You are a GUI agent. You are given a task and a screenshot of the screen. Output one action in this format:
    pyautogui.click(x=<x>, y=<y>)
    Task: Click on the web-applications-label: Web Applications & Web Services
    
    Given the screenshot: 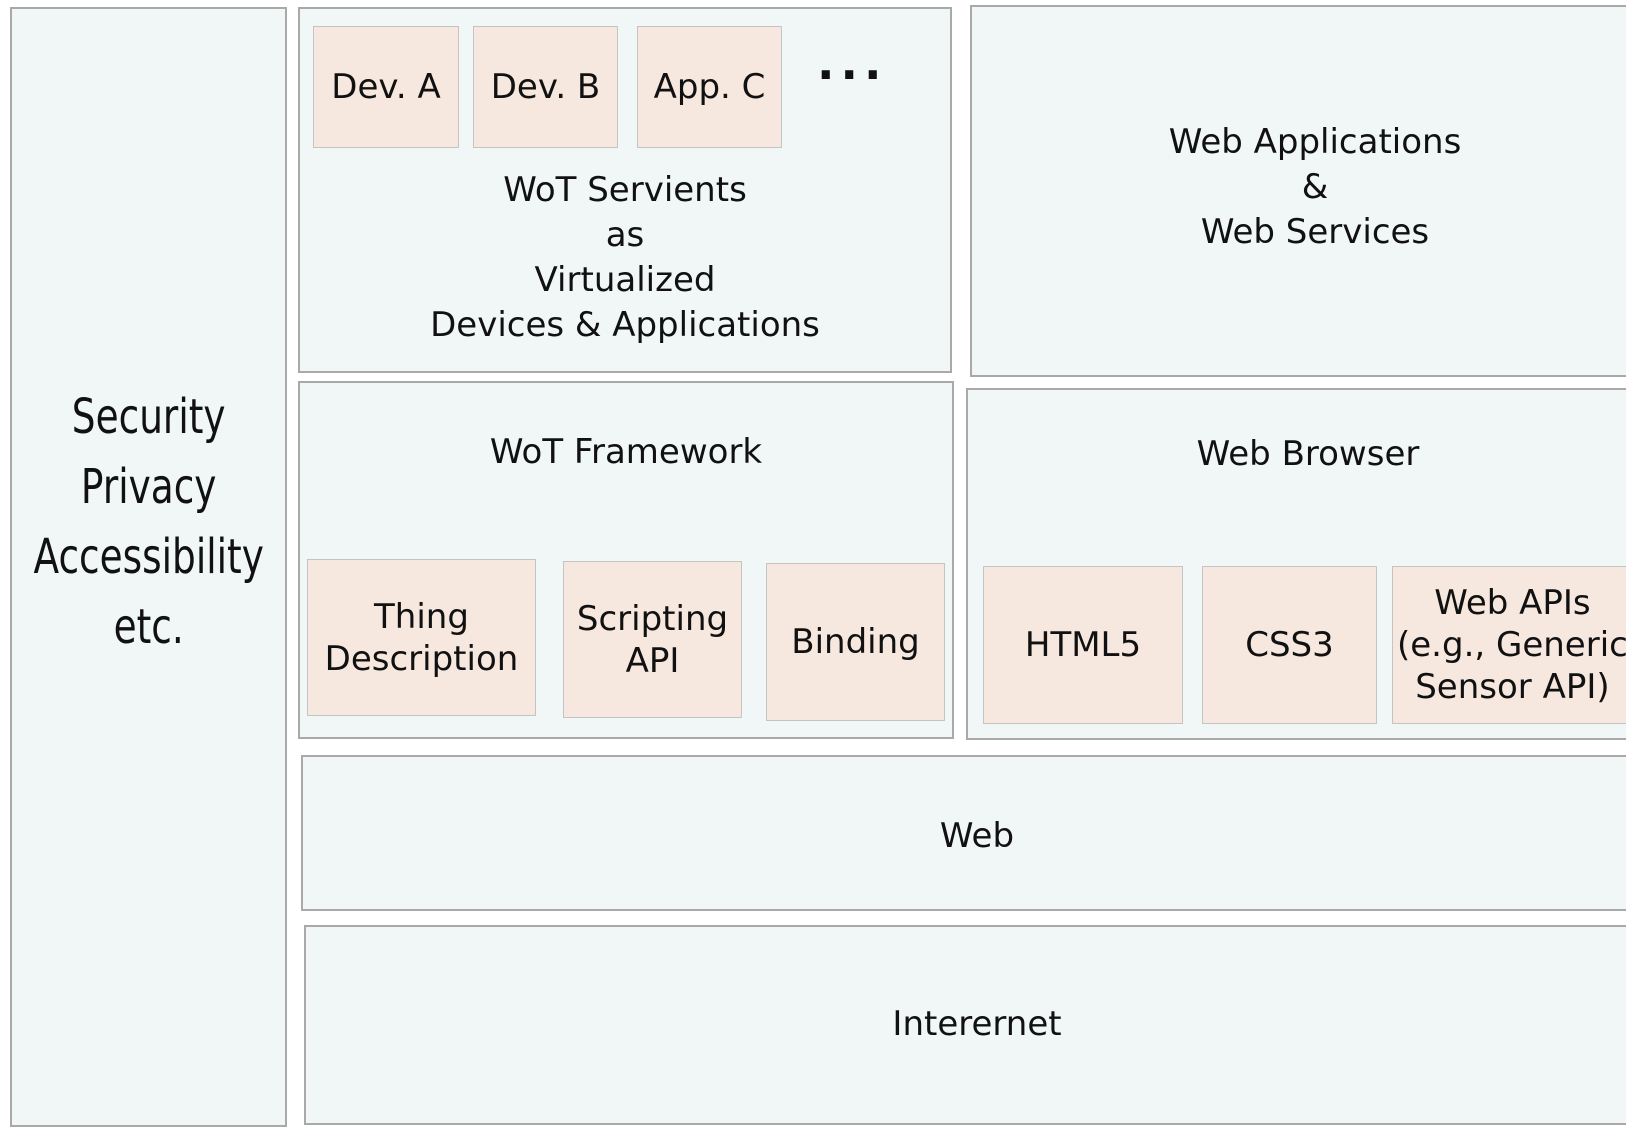 What is the action you would take?
    pyautogui.click(x=1315, y=187)
    